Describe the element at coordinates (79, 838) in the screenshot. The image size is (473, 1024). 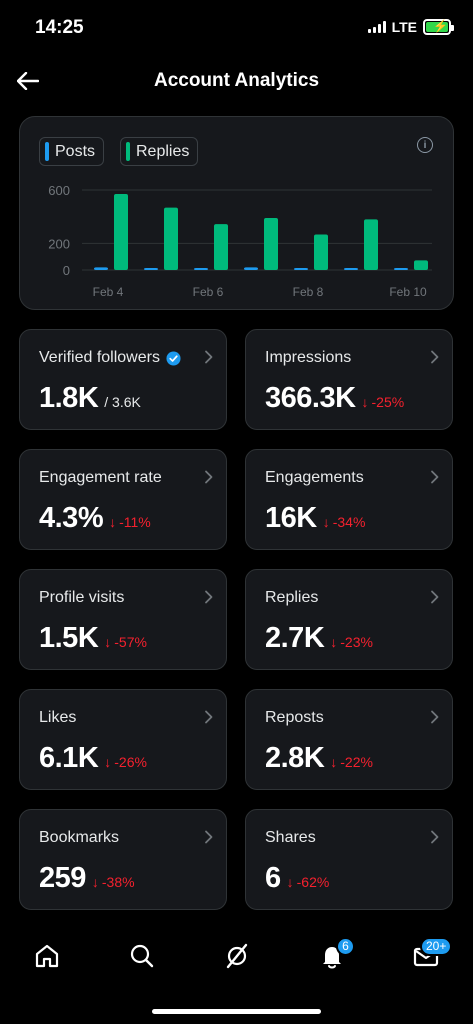
I see `metric-label: Bookmarks` at that location.